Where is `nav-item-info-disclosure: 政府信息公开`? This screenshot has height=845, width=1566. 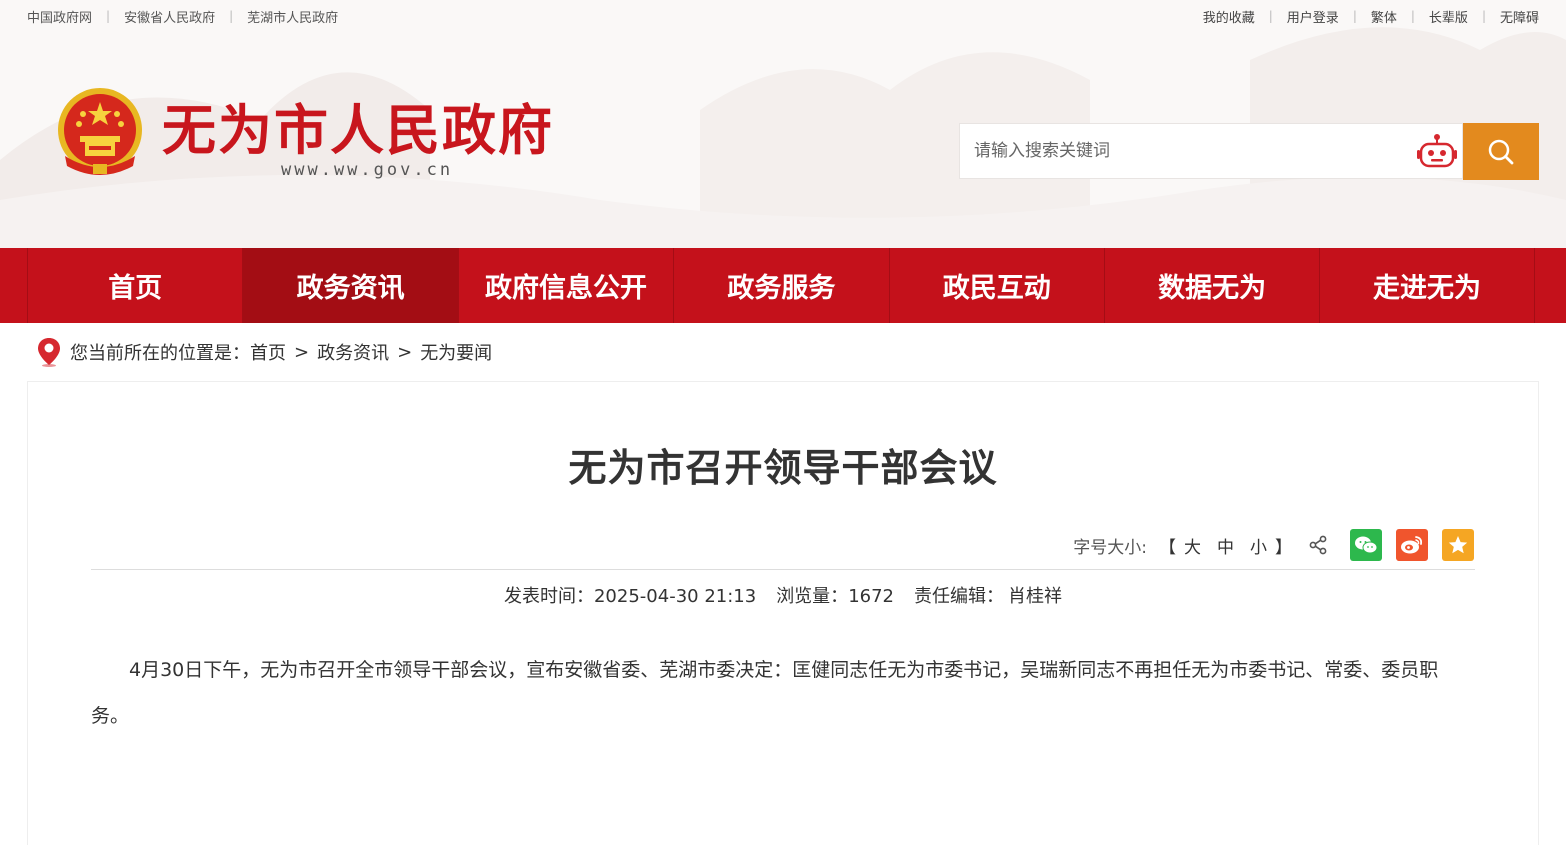
nav-item-info-disclosure: 政府信息公开 is located at coordinates (565, 285).